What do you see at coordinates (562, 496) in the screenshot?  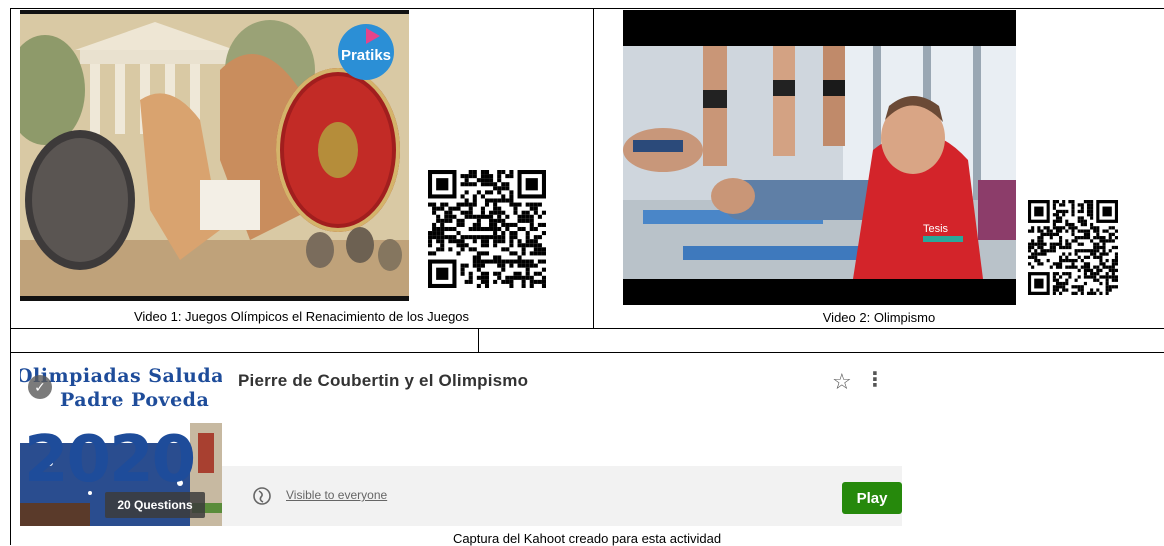 I see `kahoot-footer: Visible to everyone Play` at bounding box center [562, 496].